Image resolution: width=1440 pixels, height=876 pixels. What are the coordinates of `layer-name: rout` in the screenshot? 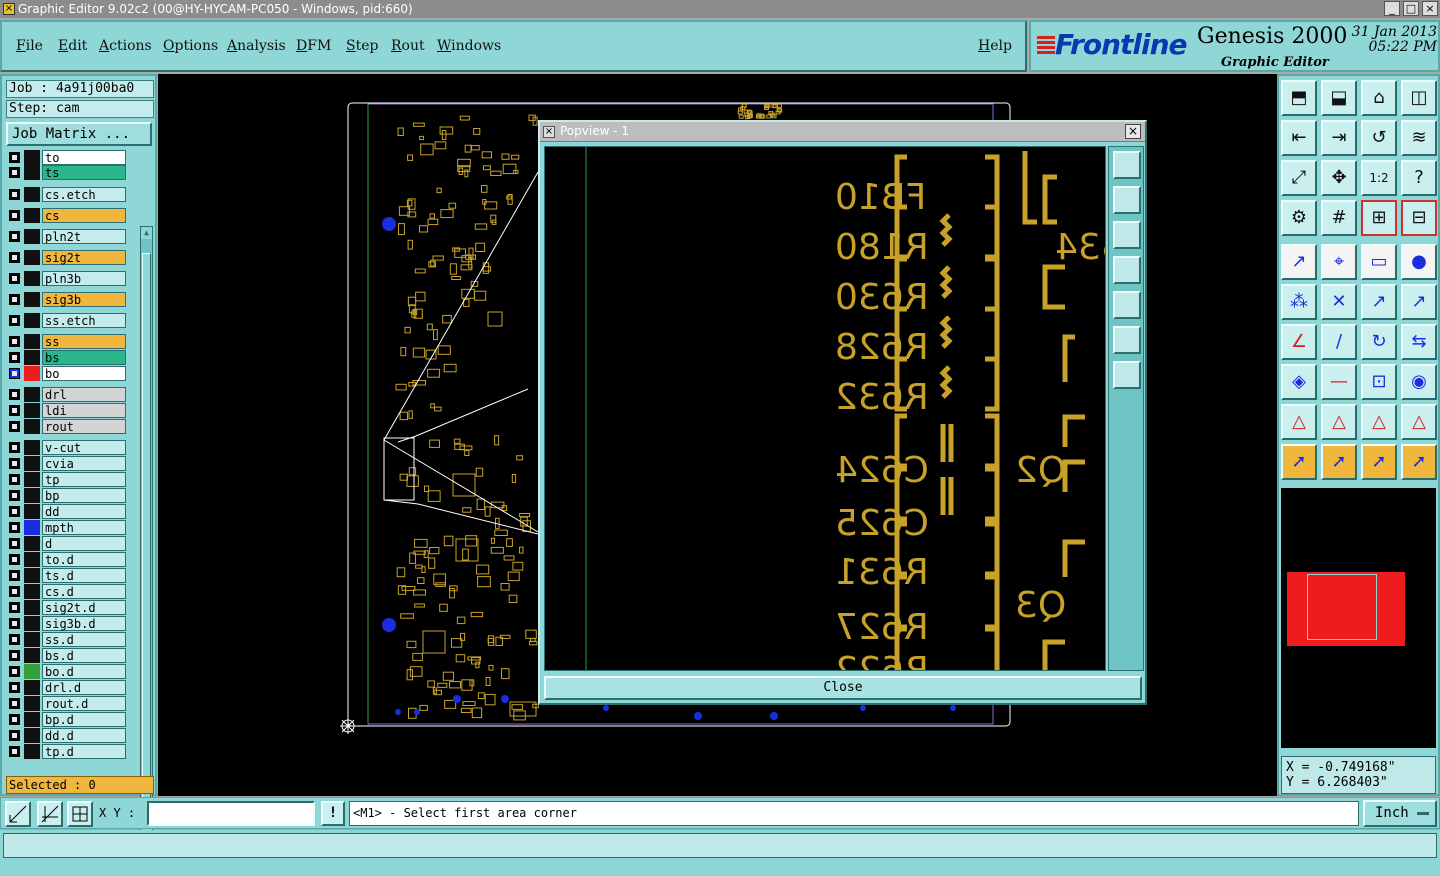 It's located at (84, 426).